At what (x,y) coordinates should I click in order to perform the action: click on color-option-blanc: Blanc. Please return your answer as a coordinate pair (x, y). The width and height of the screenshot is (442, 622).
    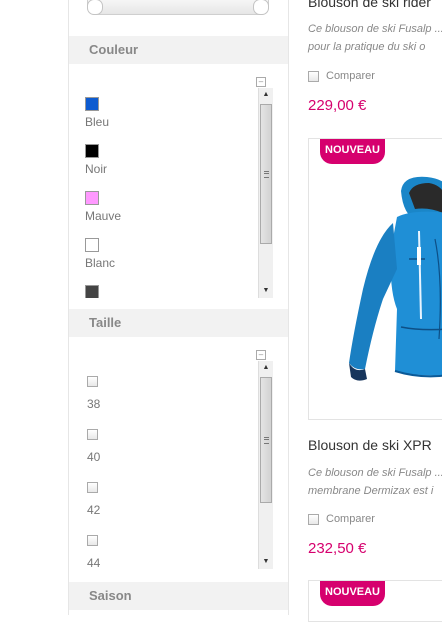
    Looking at the image, I should click on (100, 254).